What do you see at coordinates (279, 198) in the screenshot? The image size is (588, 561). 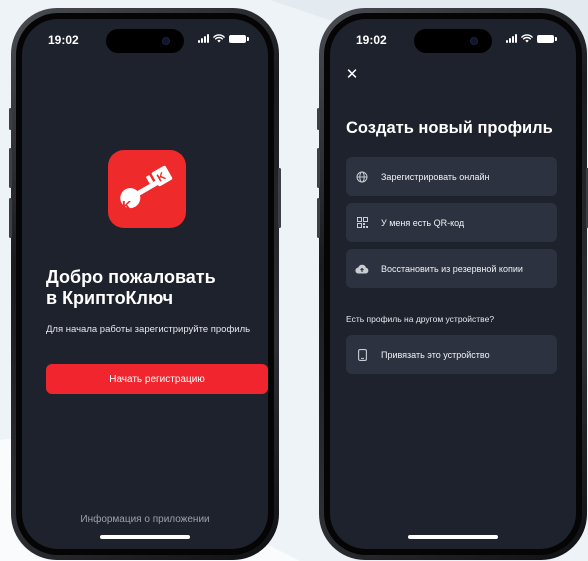 I see `power-button` at bounding box center [279, 198].